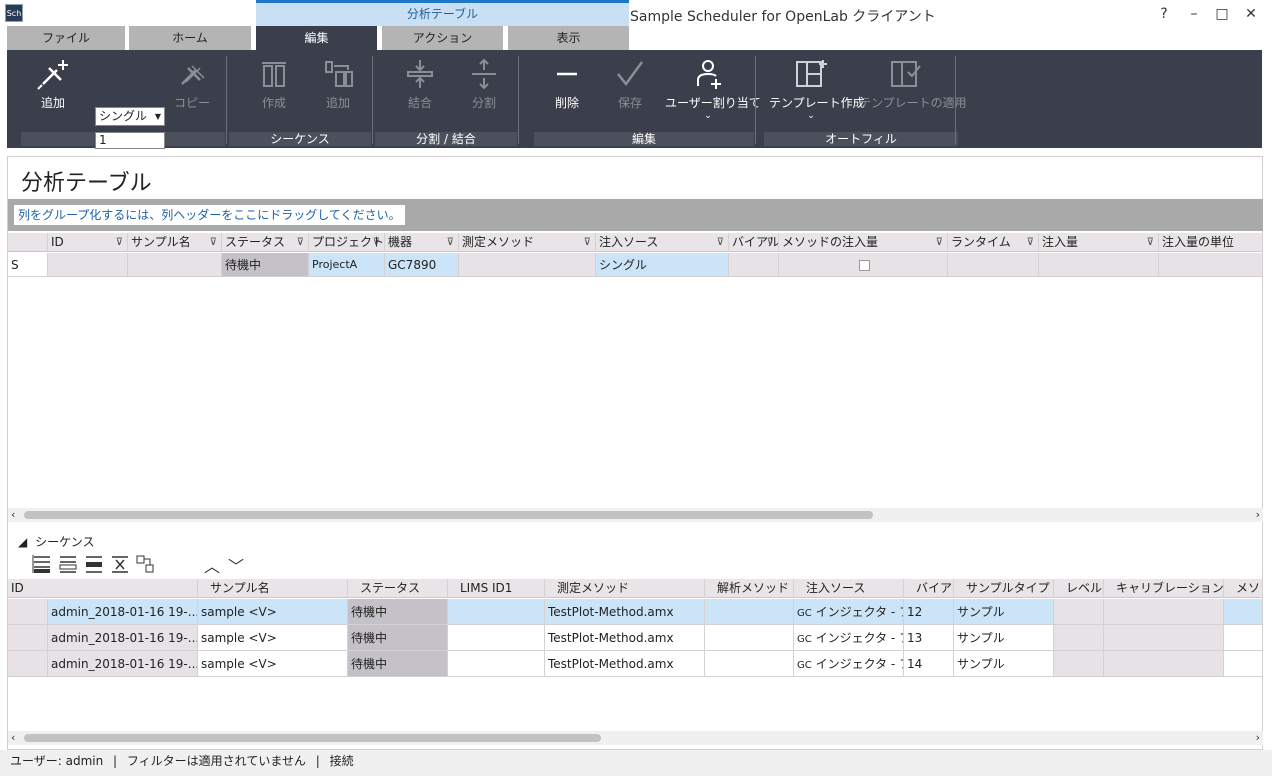  I want to click on assign-user-button: ユーザー割り当て ⌄, so click(713, 89).